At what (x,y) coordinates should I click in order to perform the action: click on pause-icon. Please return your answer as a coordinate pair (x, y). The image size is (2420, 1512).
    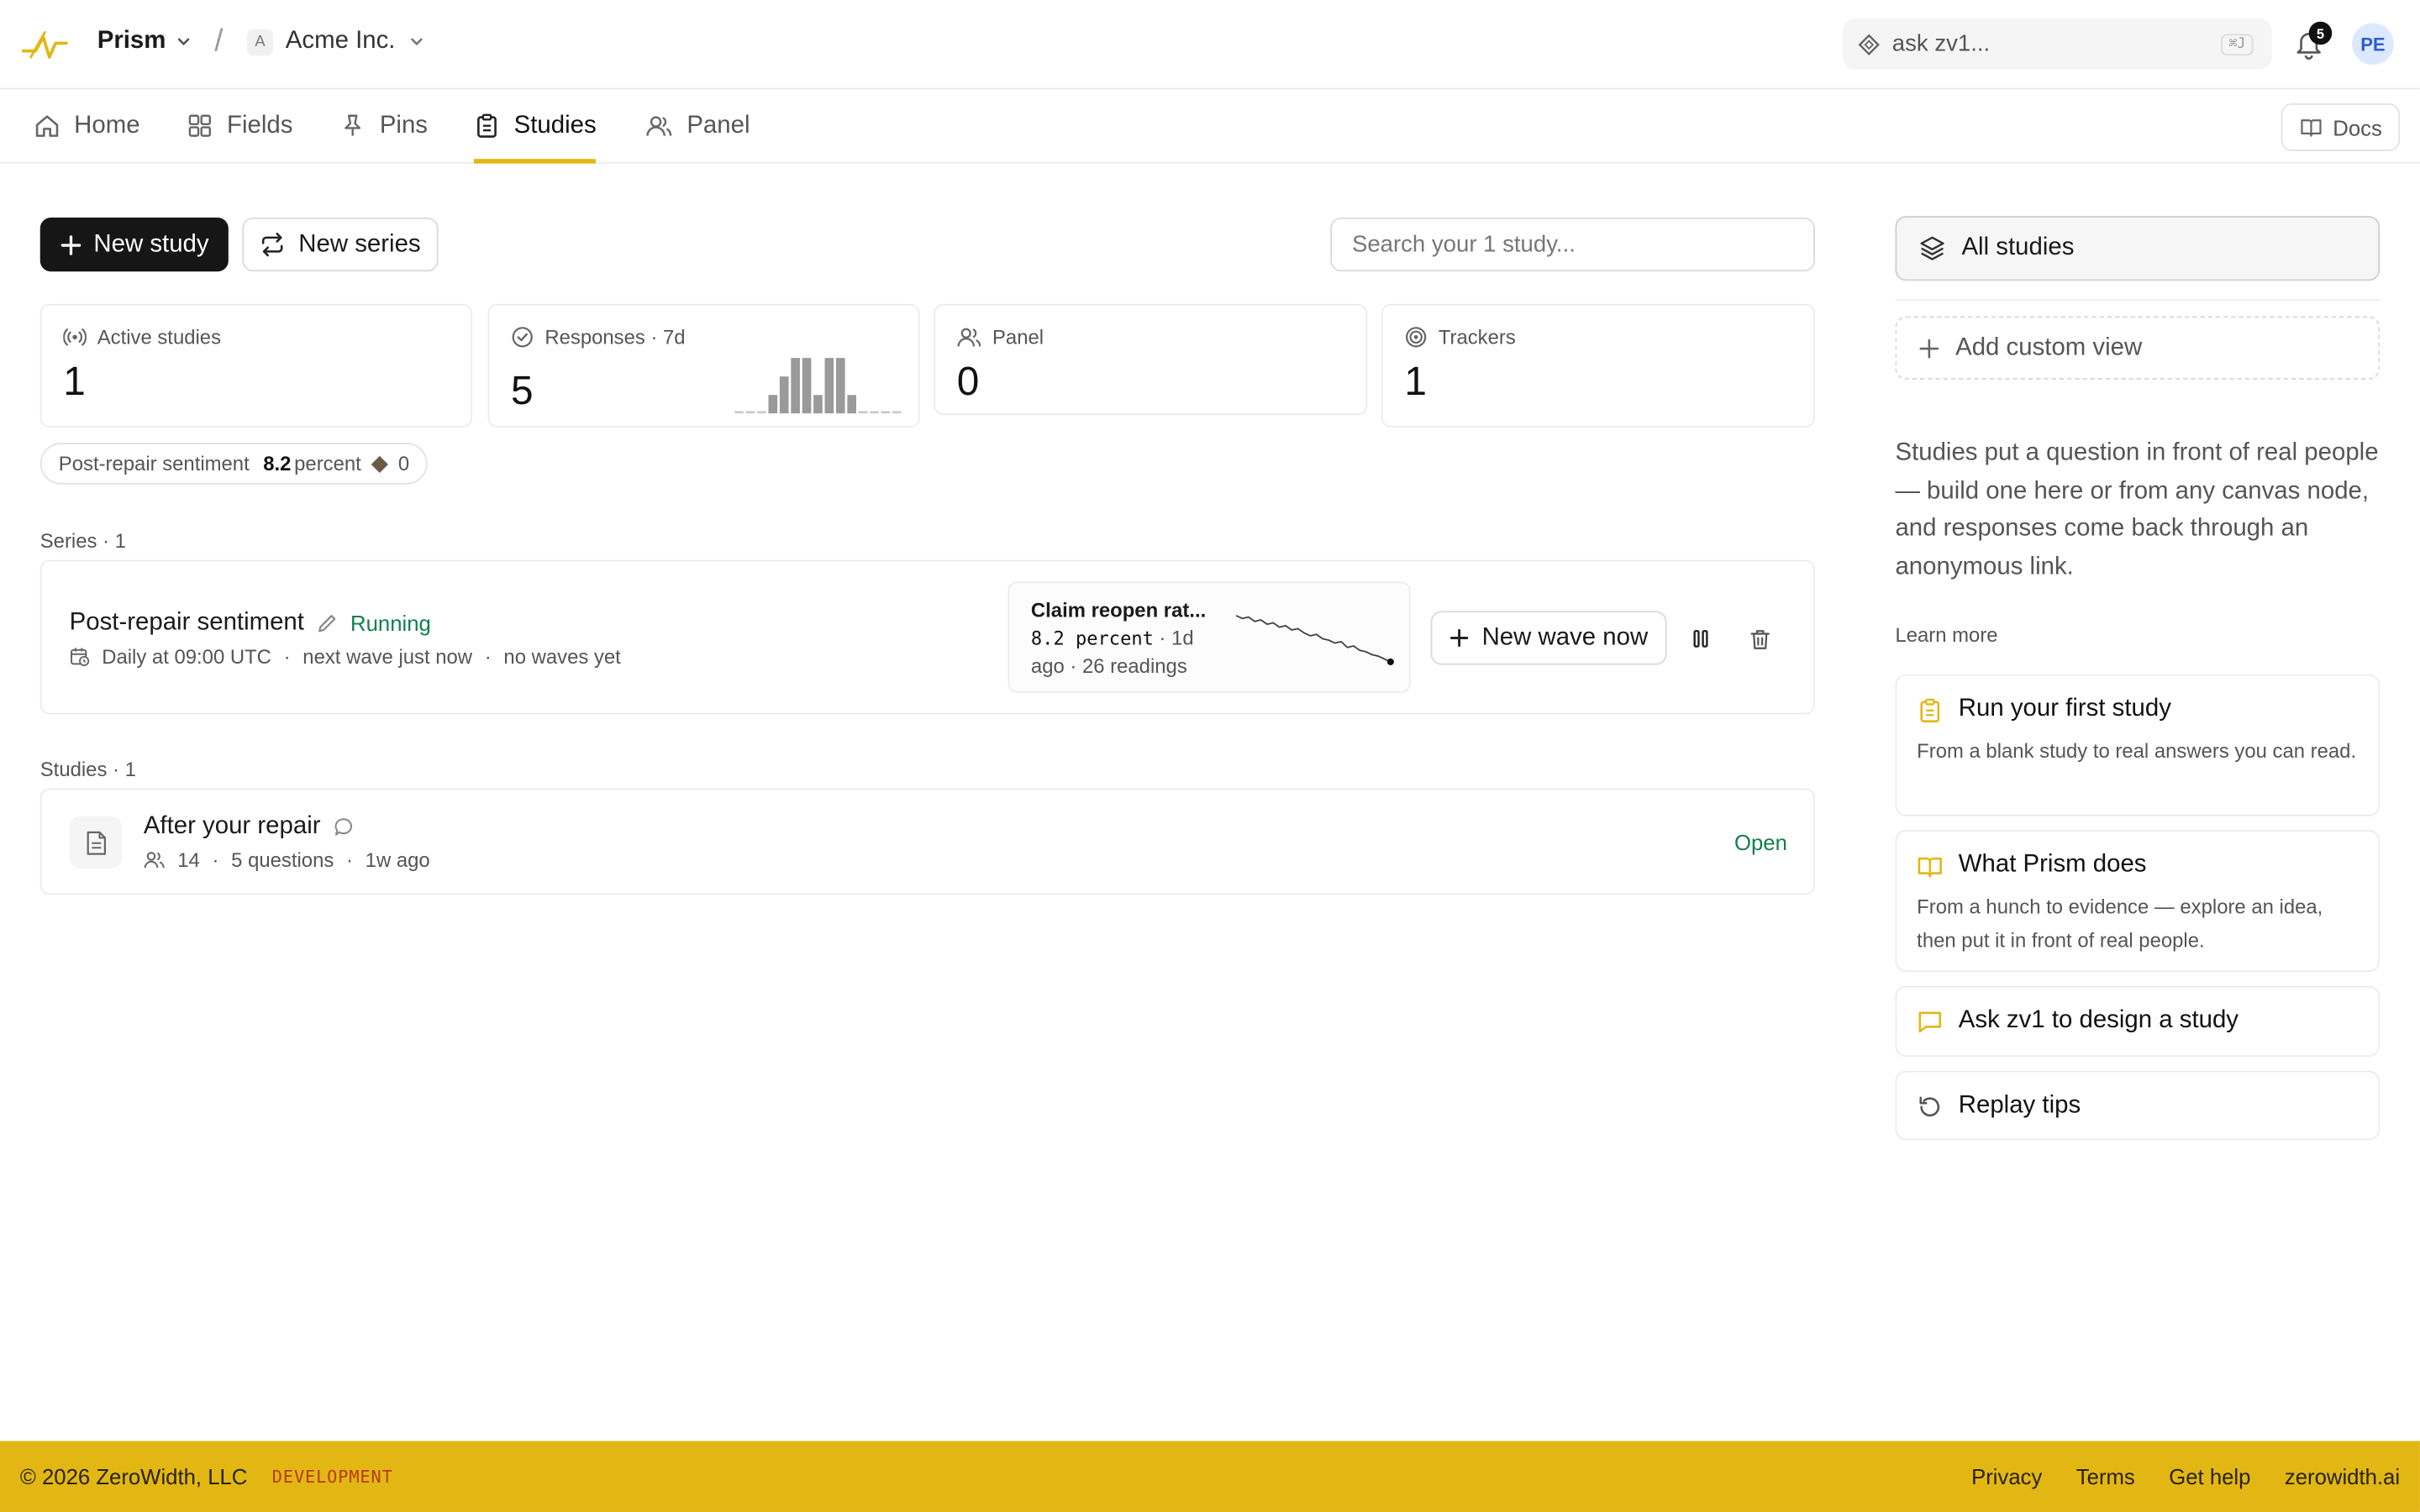
    Looking at the image, I should click on (1700, 639).